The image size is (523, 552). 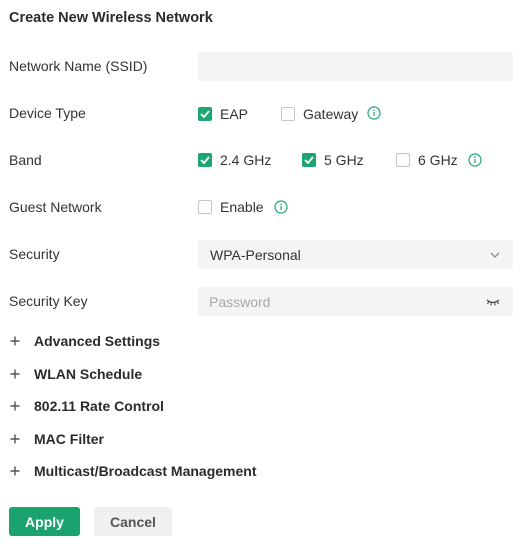 I want to click on eye-closed-icon, so click(x=493, y=301).